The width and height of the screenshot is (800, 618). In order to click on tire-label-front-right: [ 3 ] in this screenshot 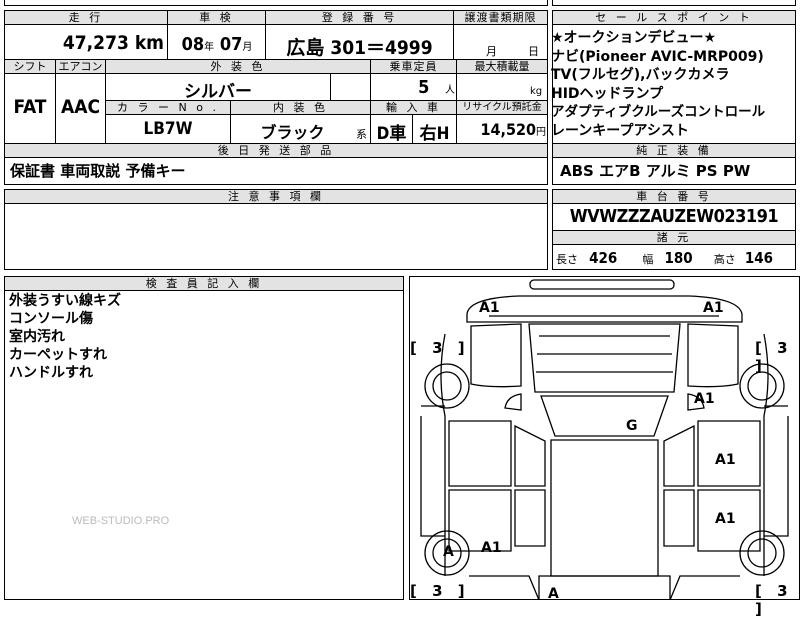, I will do `click(774, 357)`.